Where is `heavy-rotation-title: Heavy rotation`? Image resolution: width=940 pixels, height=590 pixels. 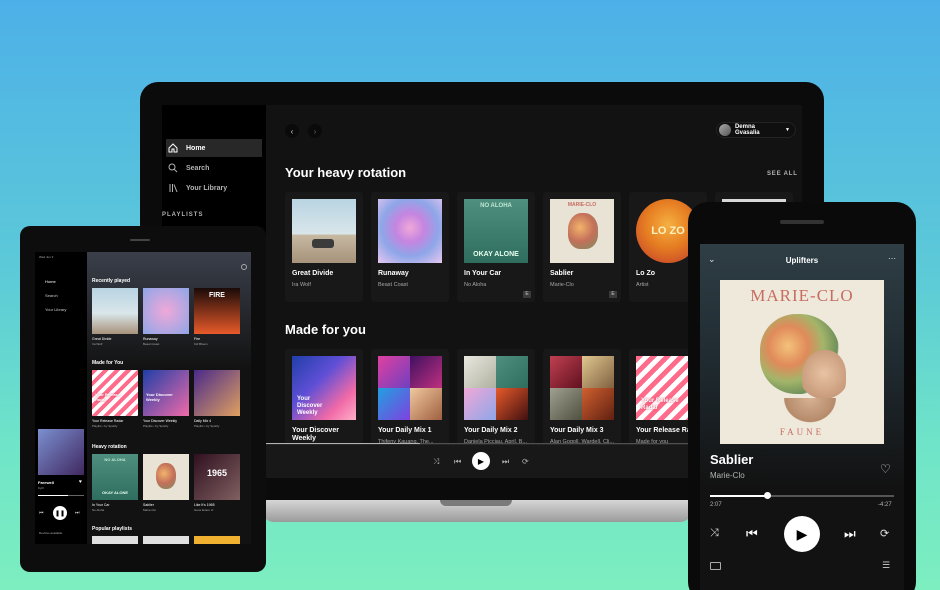
heavy-rotation-title: Heavy rotation is located at coordinates (109, 447).